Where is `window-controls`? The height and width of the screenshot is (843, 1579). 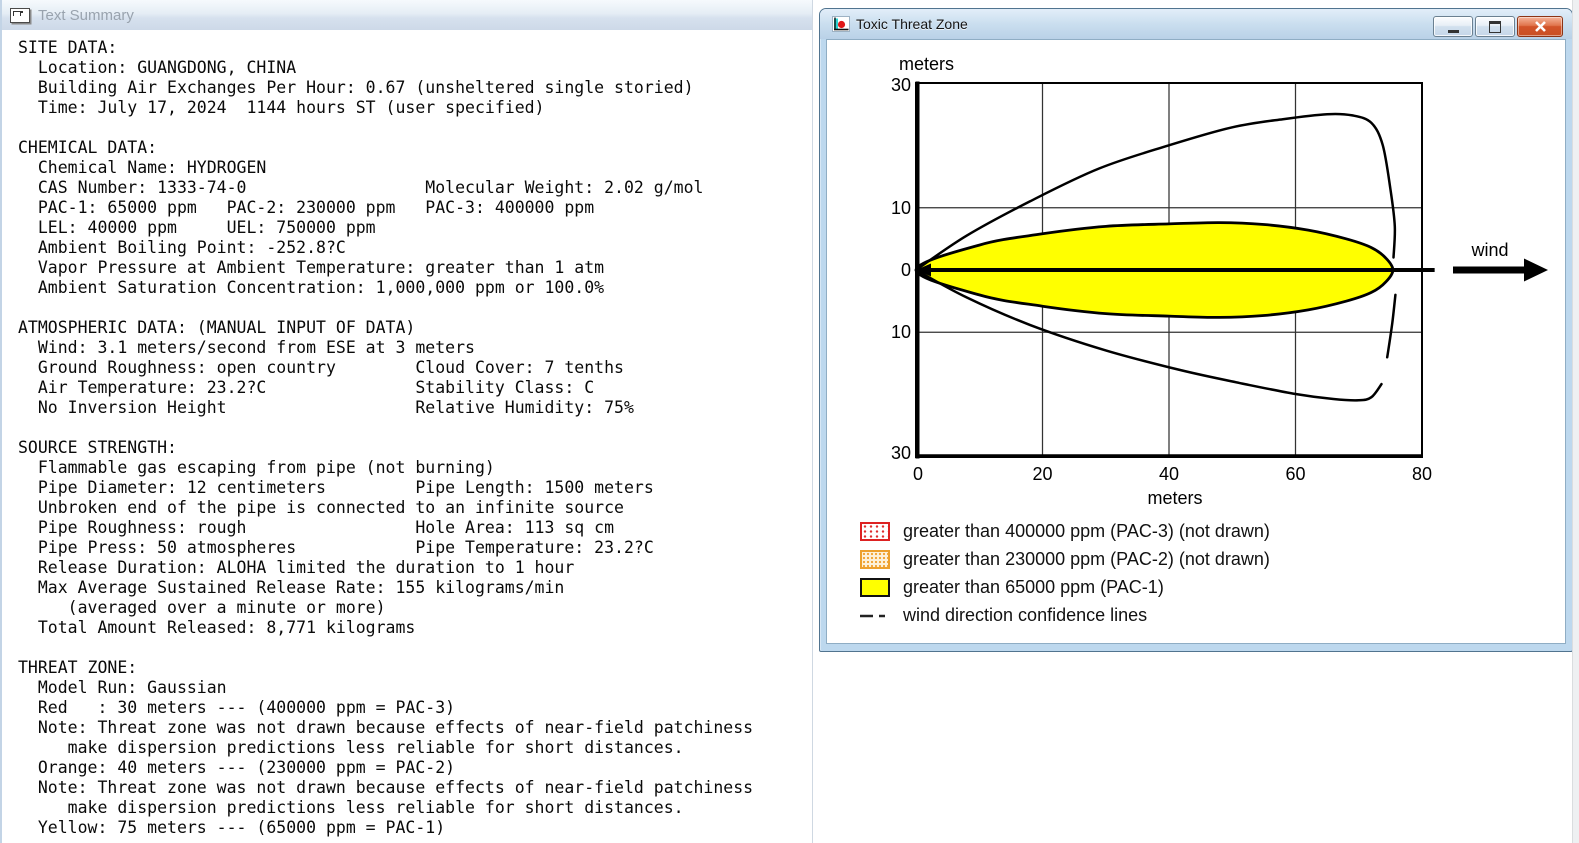 window-controls is located at coordinates (1498, 26).